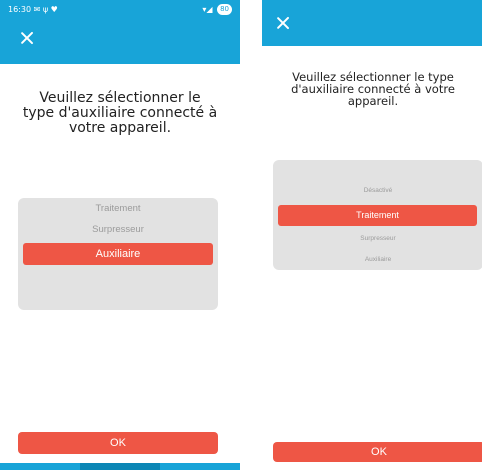 The image size is (482, 470). I want to click on header-bar: 16:30 ✉ ψ ♥ ▾◢ 80, so click(120, 32).